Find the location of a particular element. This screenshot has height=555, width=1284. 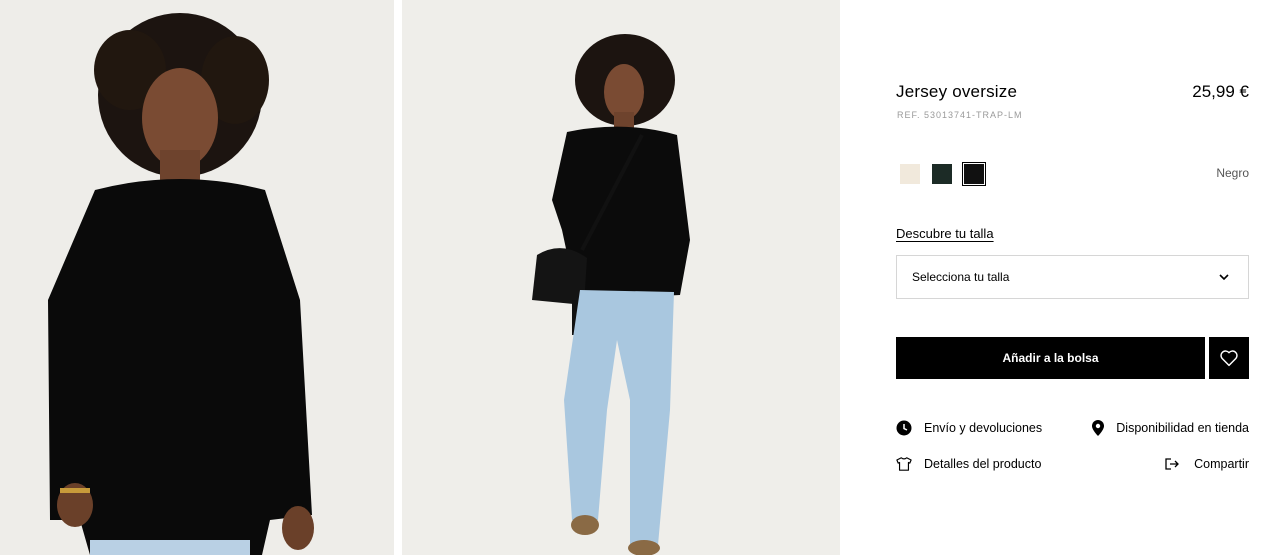

product-details-link: Detalles del producto is located at coordinates (968, 464).